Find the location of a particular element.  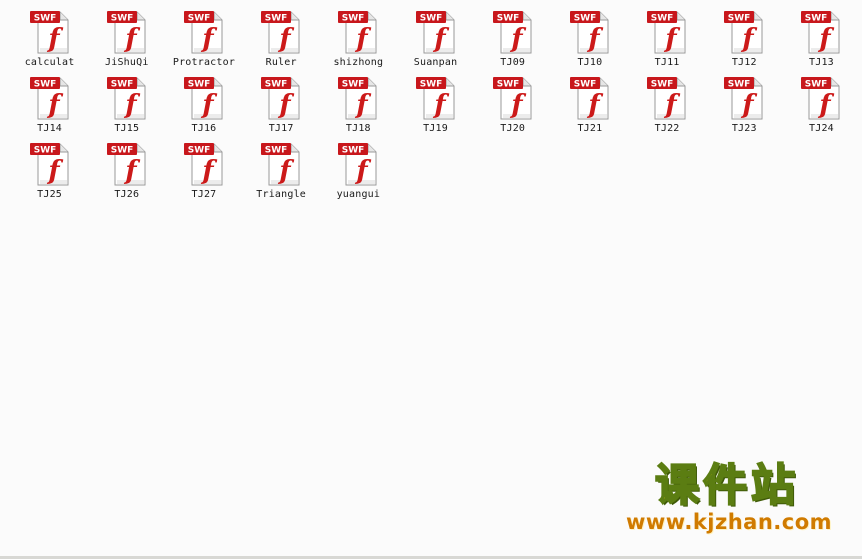

file-label: TJ09 is located at coordinates (513, 62).